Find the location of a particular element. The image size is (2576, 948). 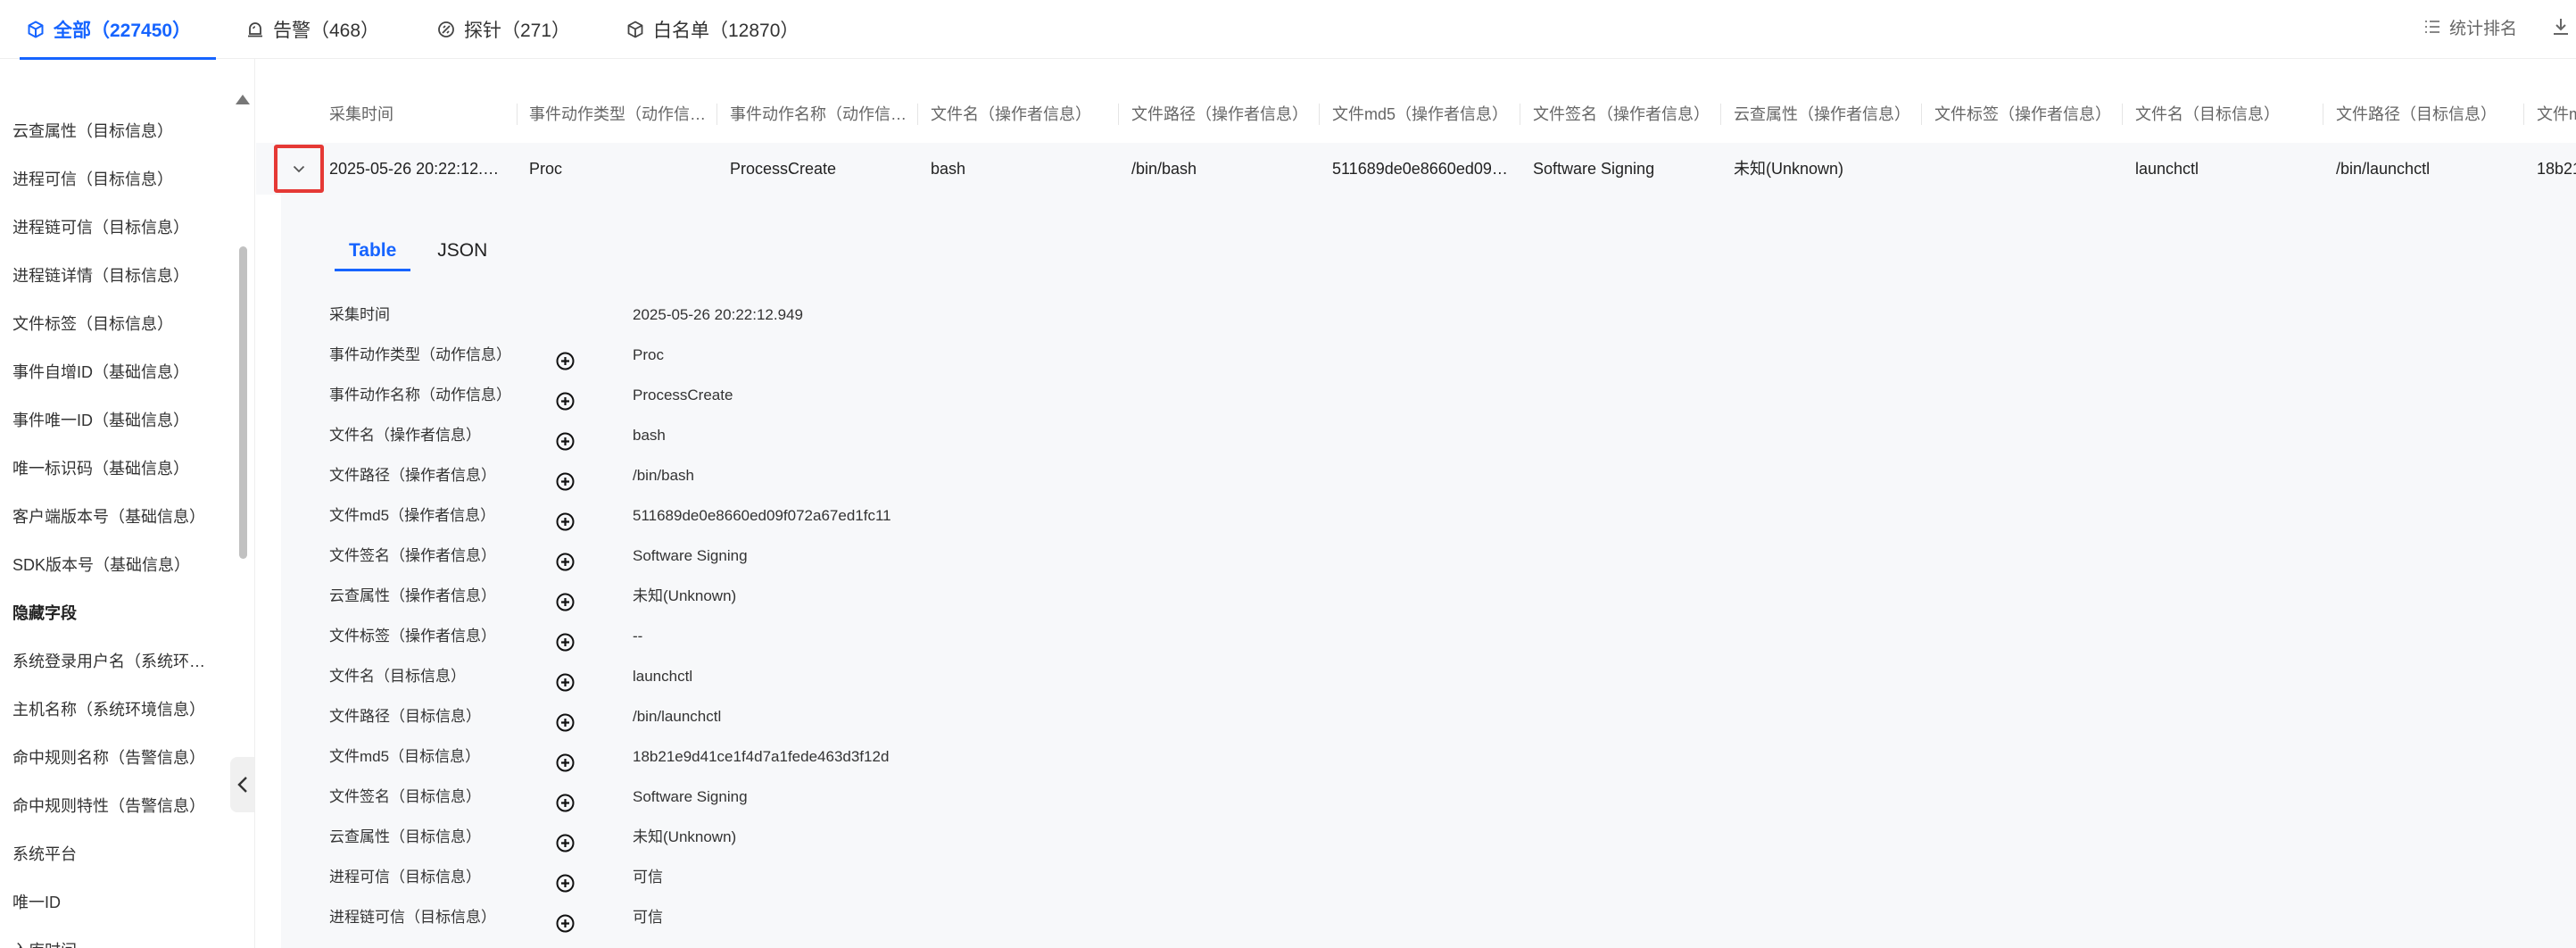

detail-row: 文件标签（操作者信息） -- is located at coordinates (953, 636).